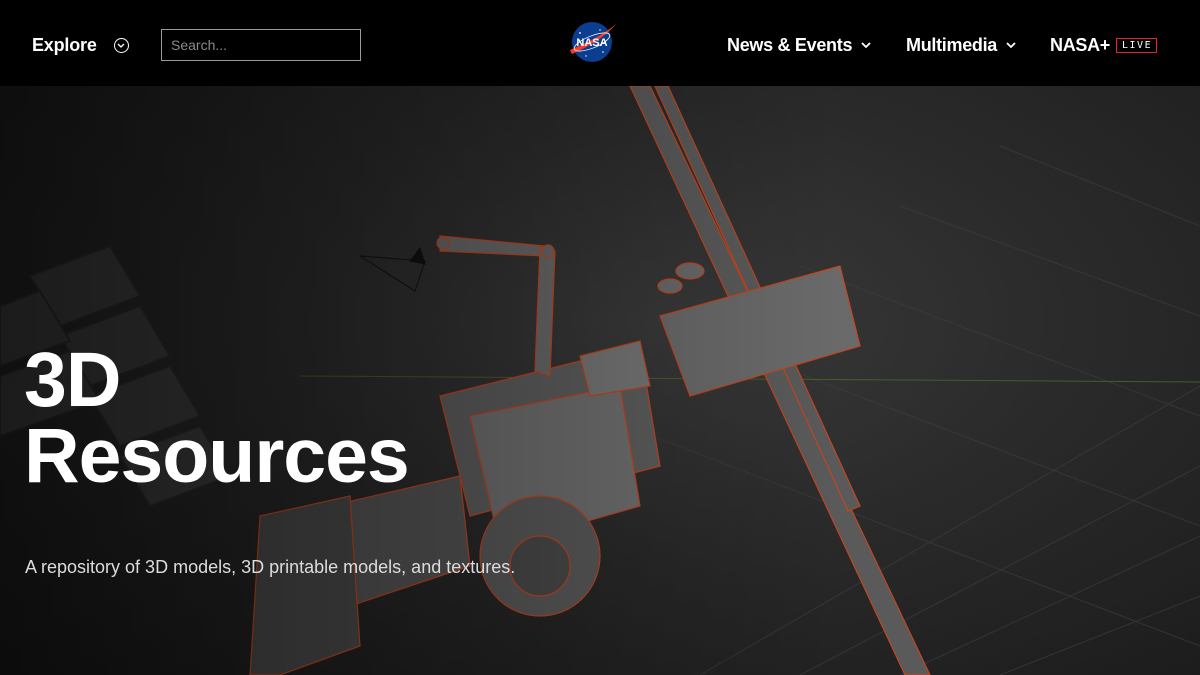 This screenshot has width=1200, height=675. Describe the element at coordinates (64, 44) in the screenshot. I see `explore-label: Explore` at that location.